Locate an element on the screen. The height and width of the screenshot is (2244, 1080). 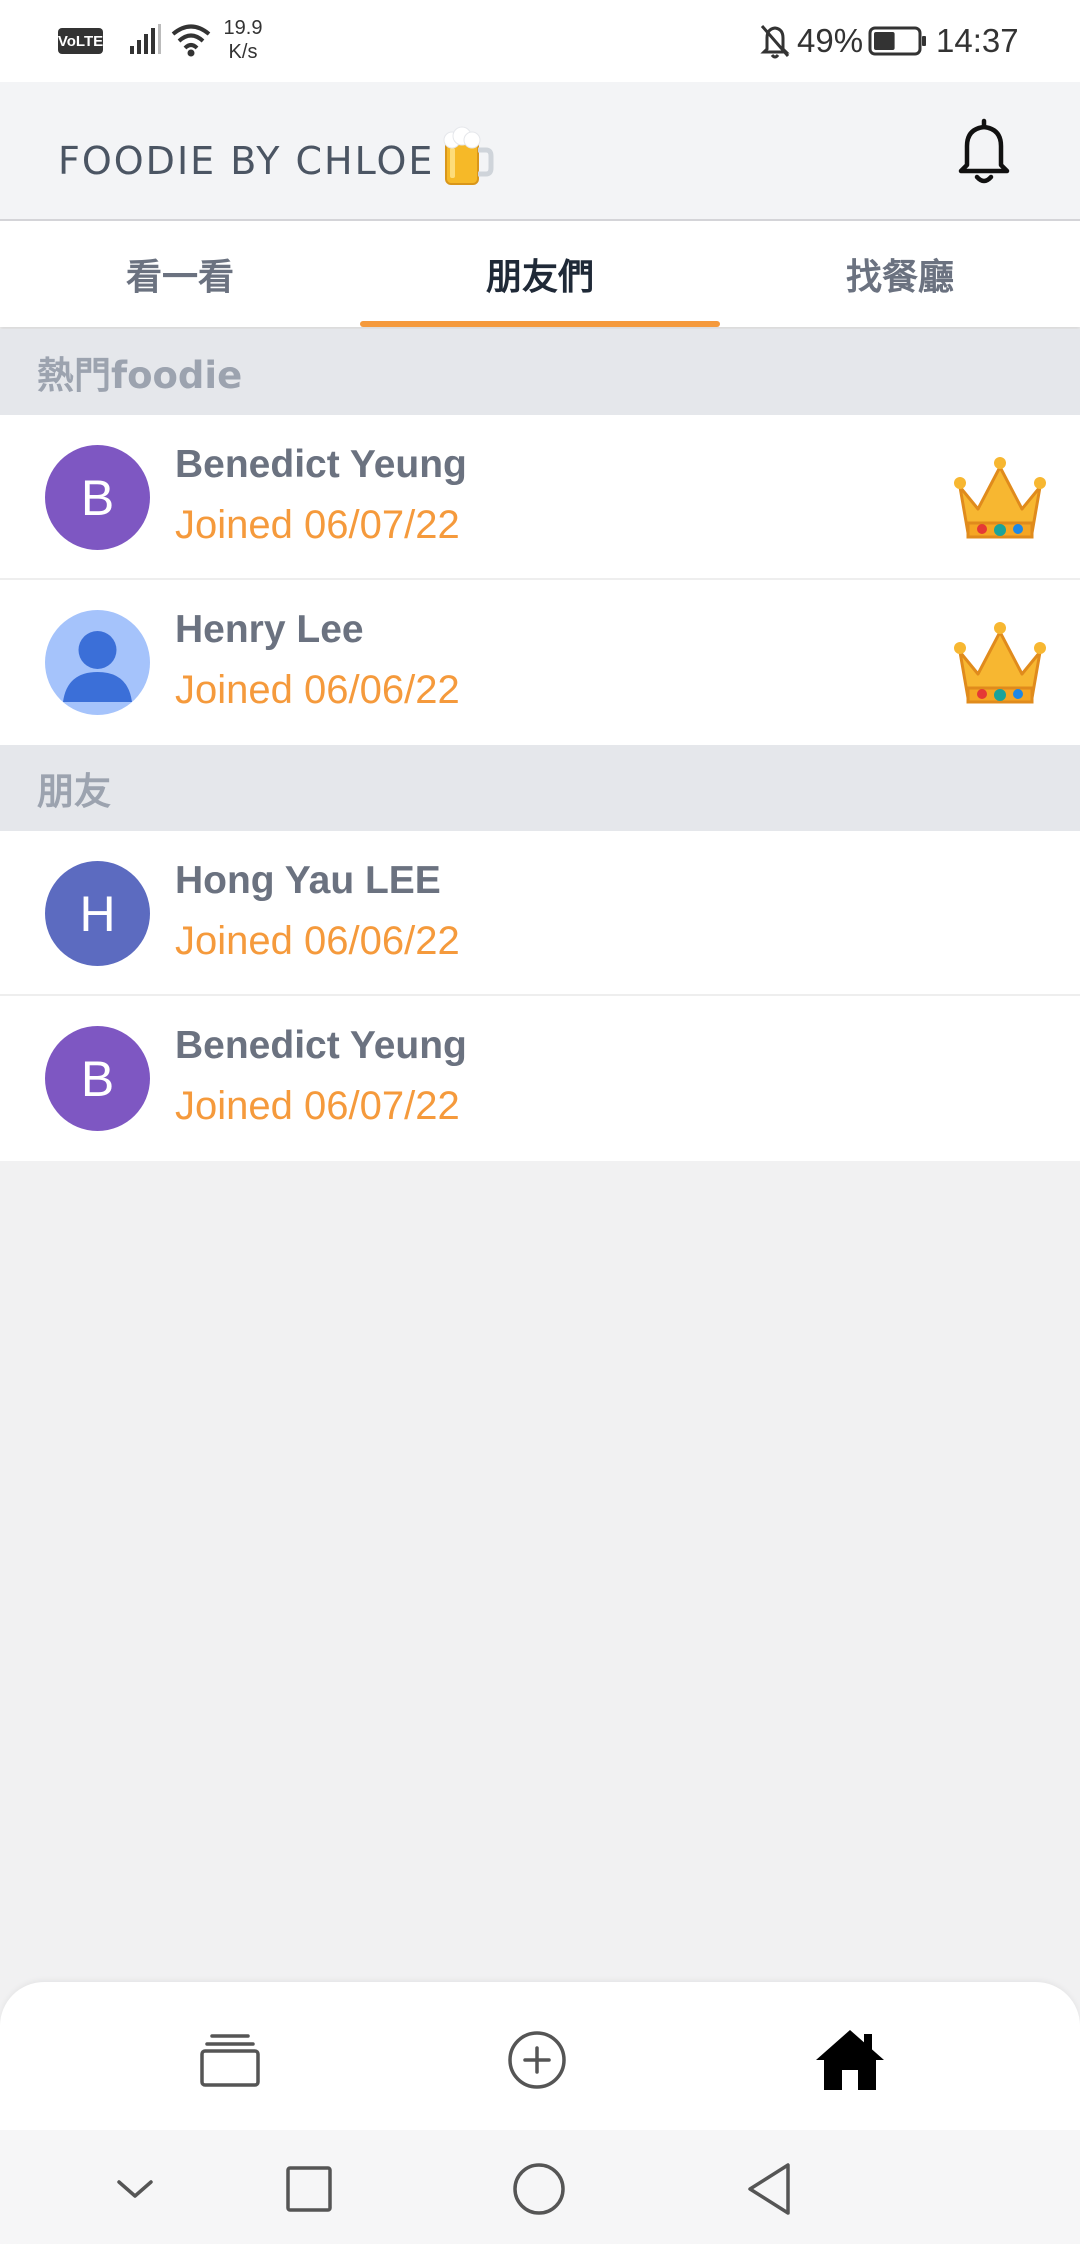
network-speed-unit: K/s is located at coordinates (243, 52).